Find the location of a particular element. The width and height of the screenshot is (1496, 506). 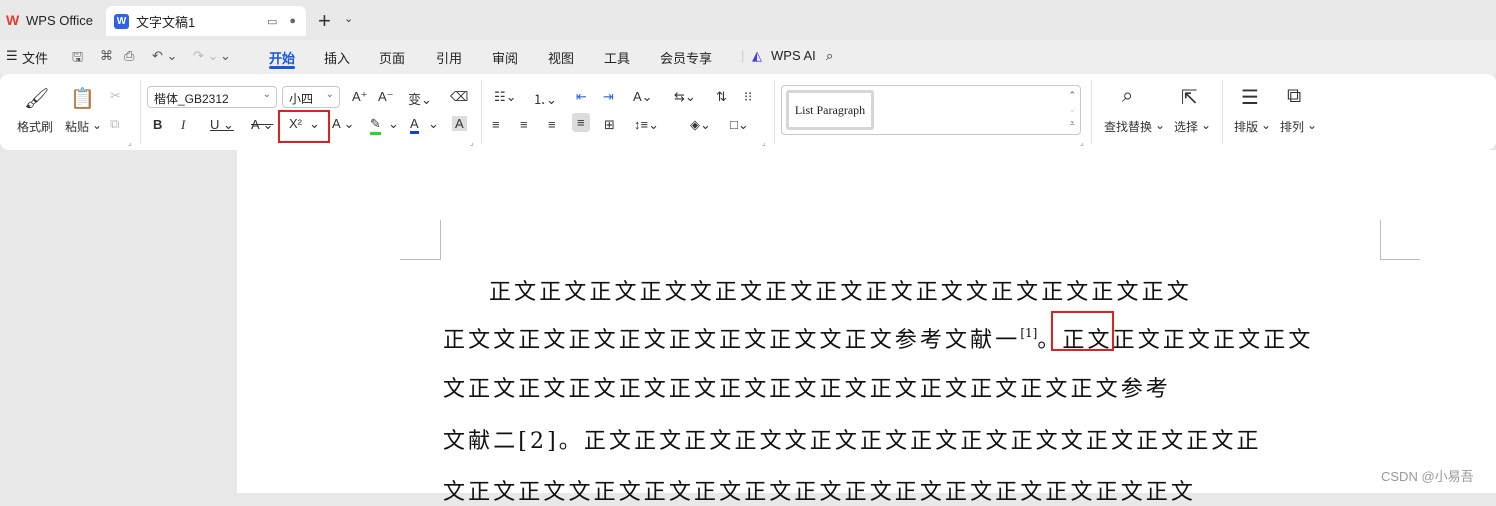

numbered-list-icon: ⒈⌄ is located at coordinates (545, 98).